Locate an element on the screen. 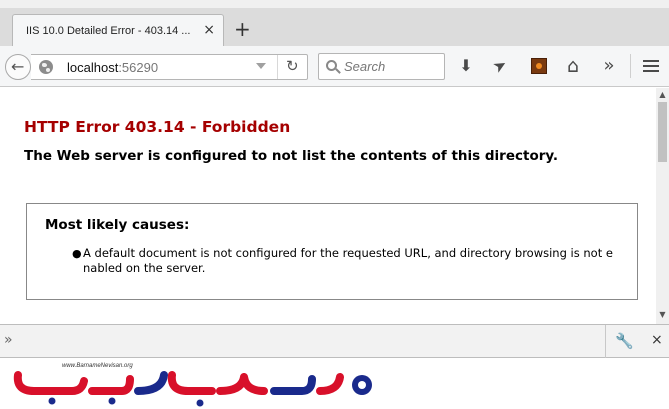 The image size is (669, 409). wrench-icon: 🔧 is located at coordinates (624, 341).